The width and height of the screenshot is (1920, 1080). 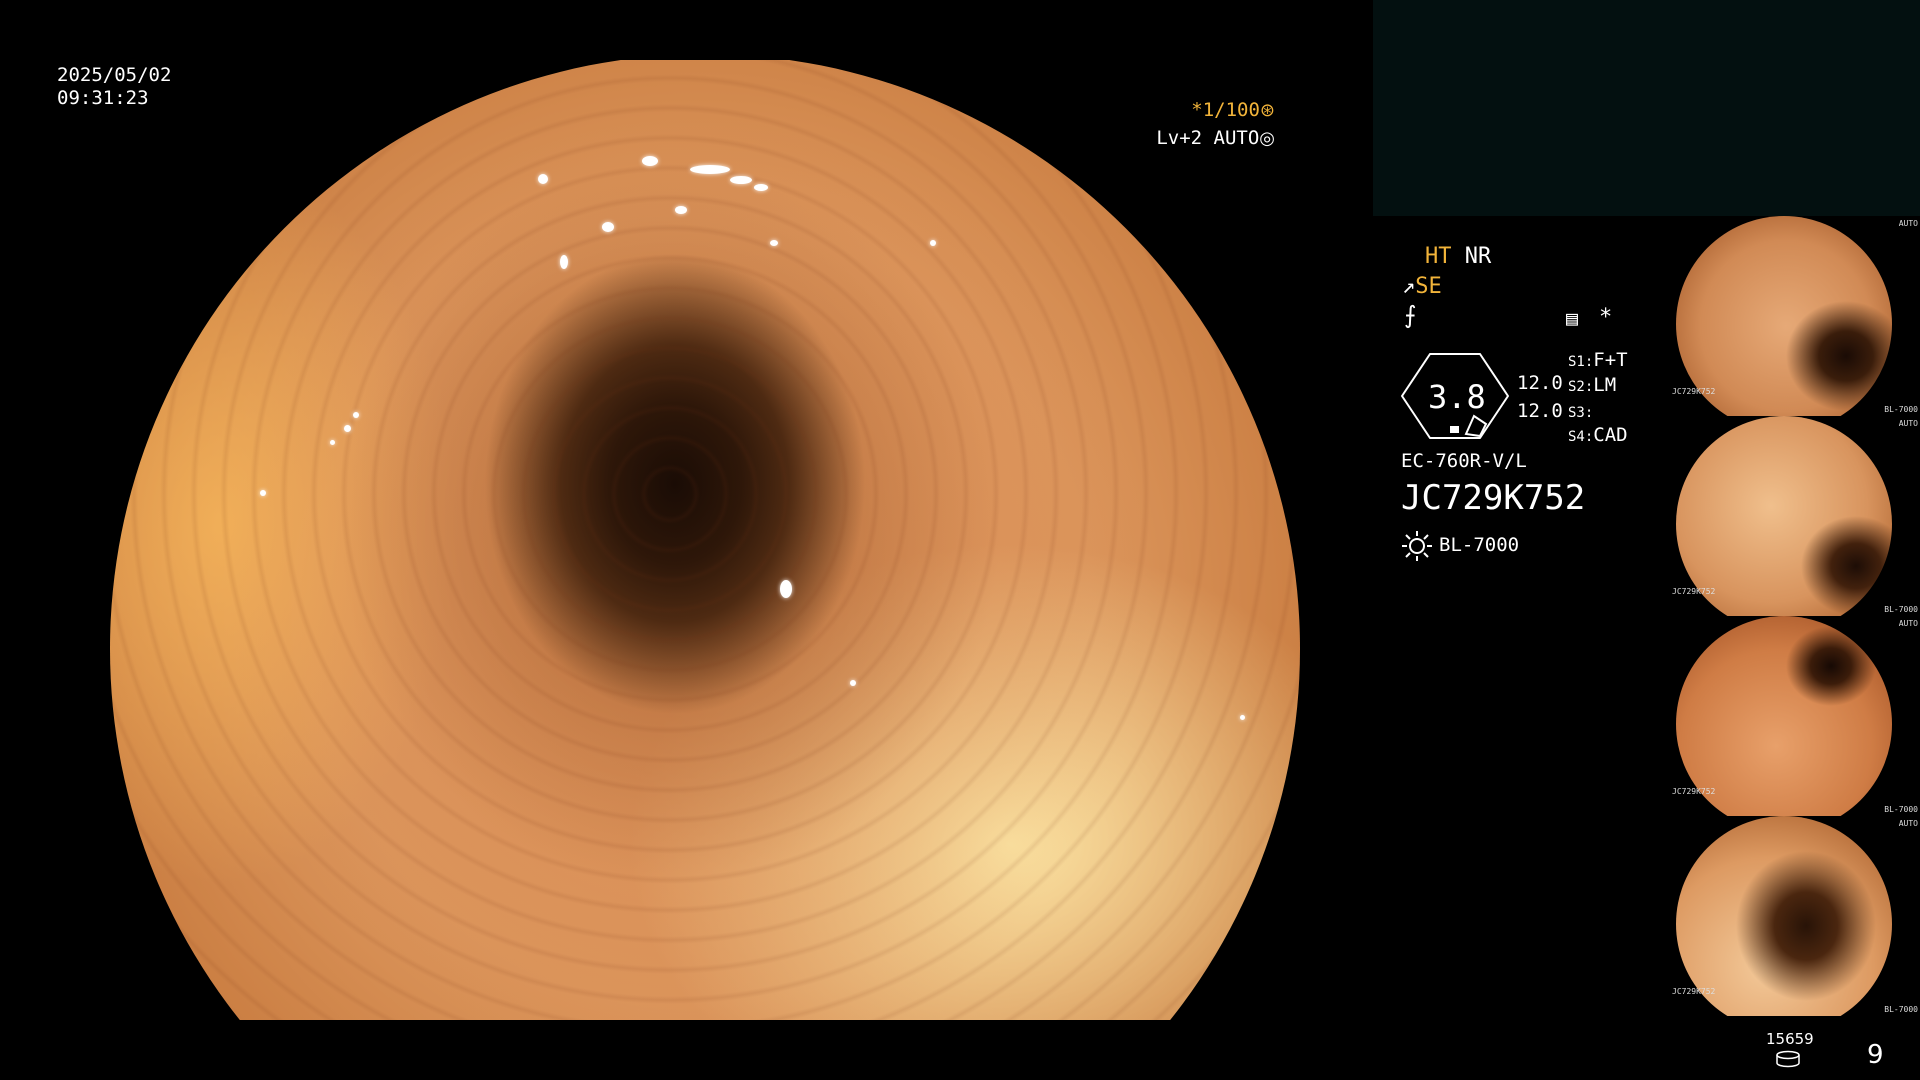 What do you see at coordinates (1540, 411) in the screenshot?
I see `gauge-row-2: 12.0` at bounding box center [1540, 411].